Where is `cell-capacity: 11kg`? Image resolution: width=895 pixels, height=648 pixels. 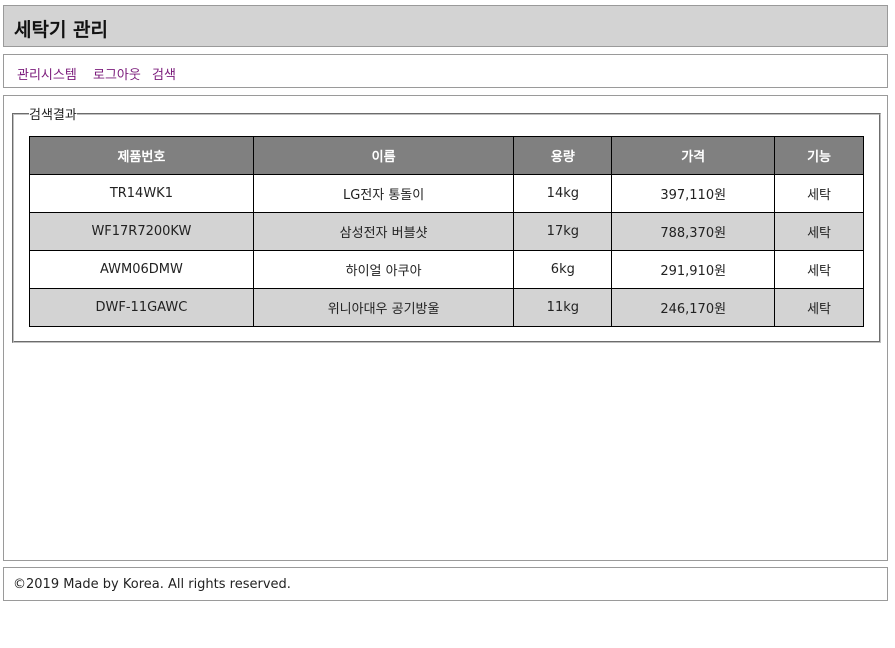
cell-capacity: 11kg is located at coordinates (563, 307).